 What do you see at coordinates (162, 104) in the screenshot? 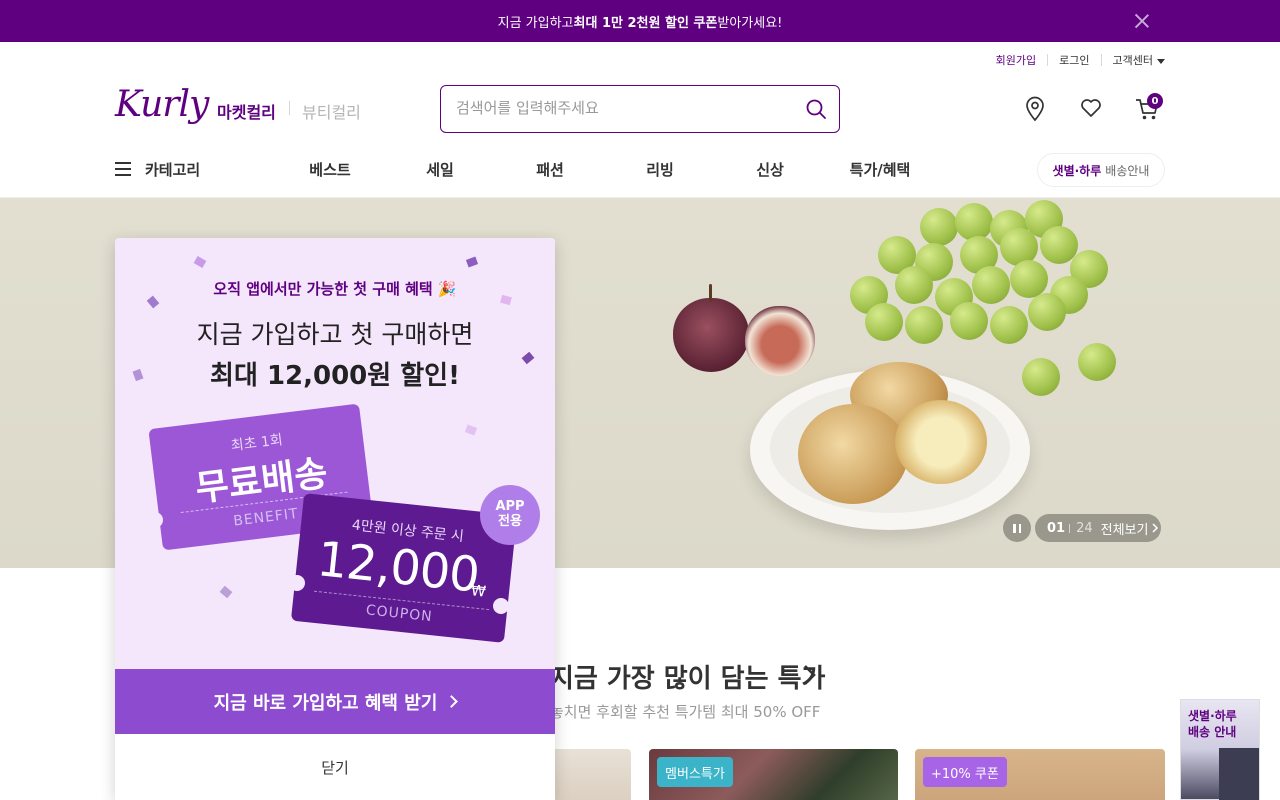
I see `kurly-logo: Kurly` at bounding box center [162, 104].